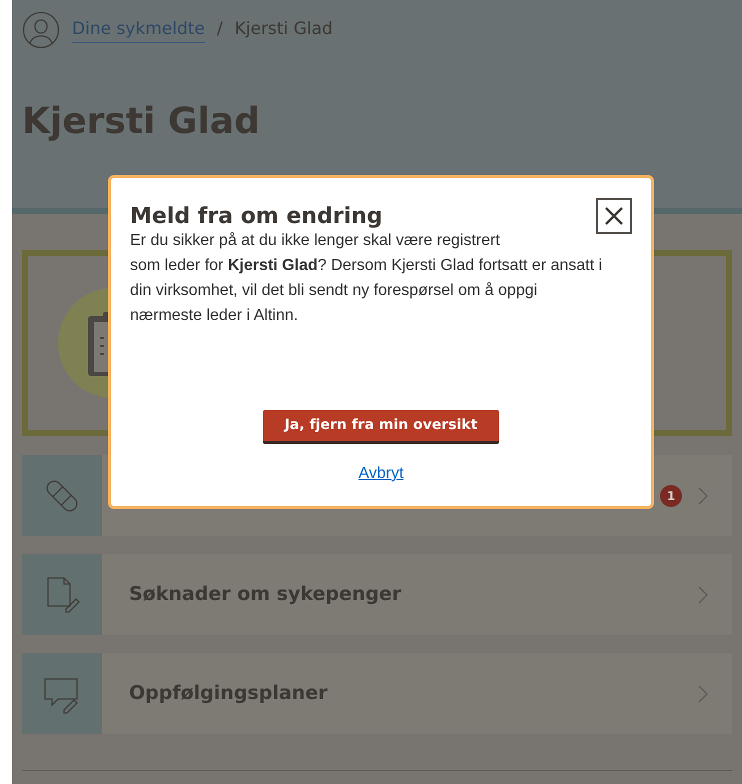 Image resolution: width=742 pixels, height=784 pixels. What do you see at coordinates (381, 427) in the screenshot?
I see `confirm-button: Ja, fjern fra min oversikt` at bounding box center [381, 427].